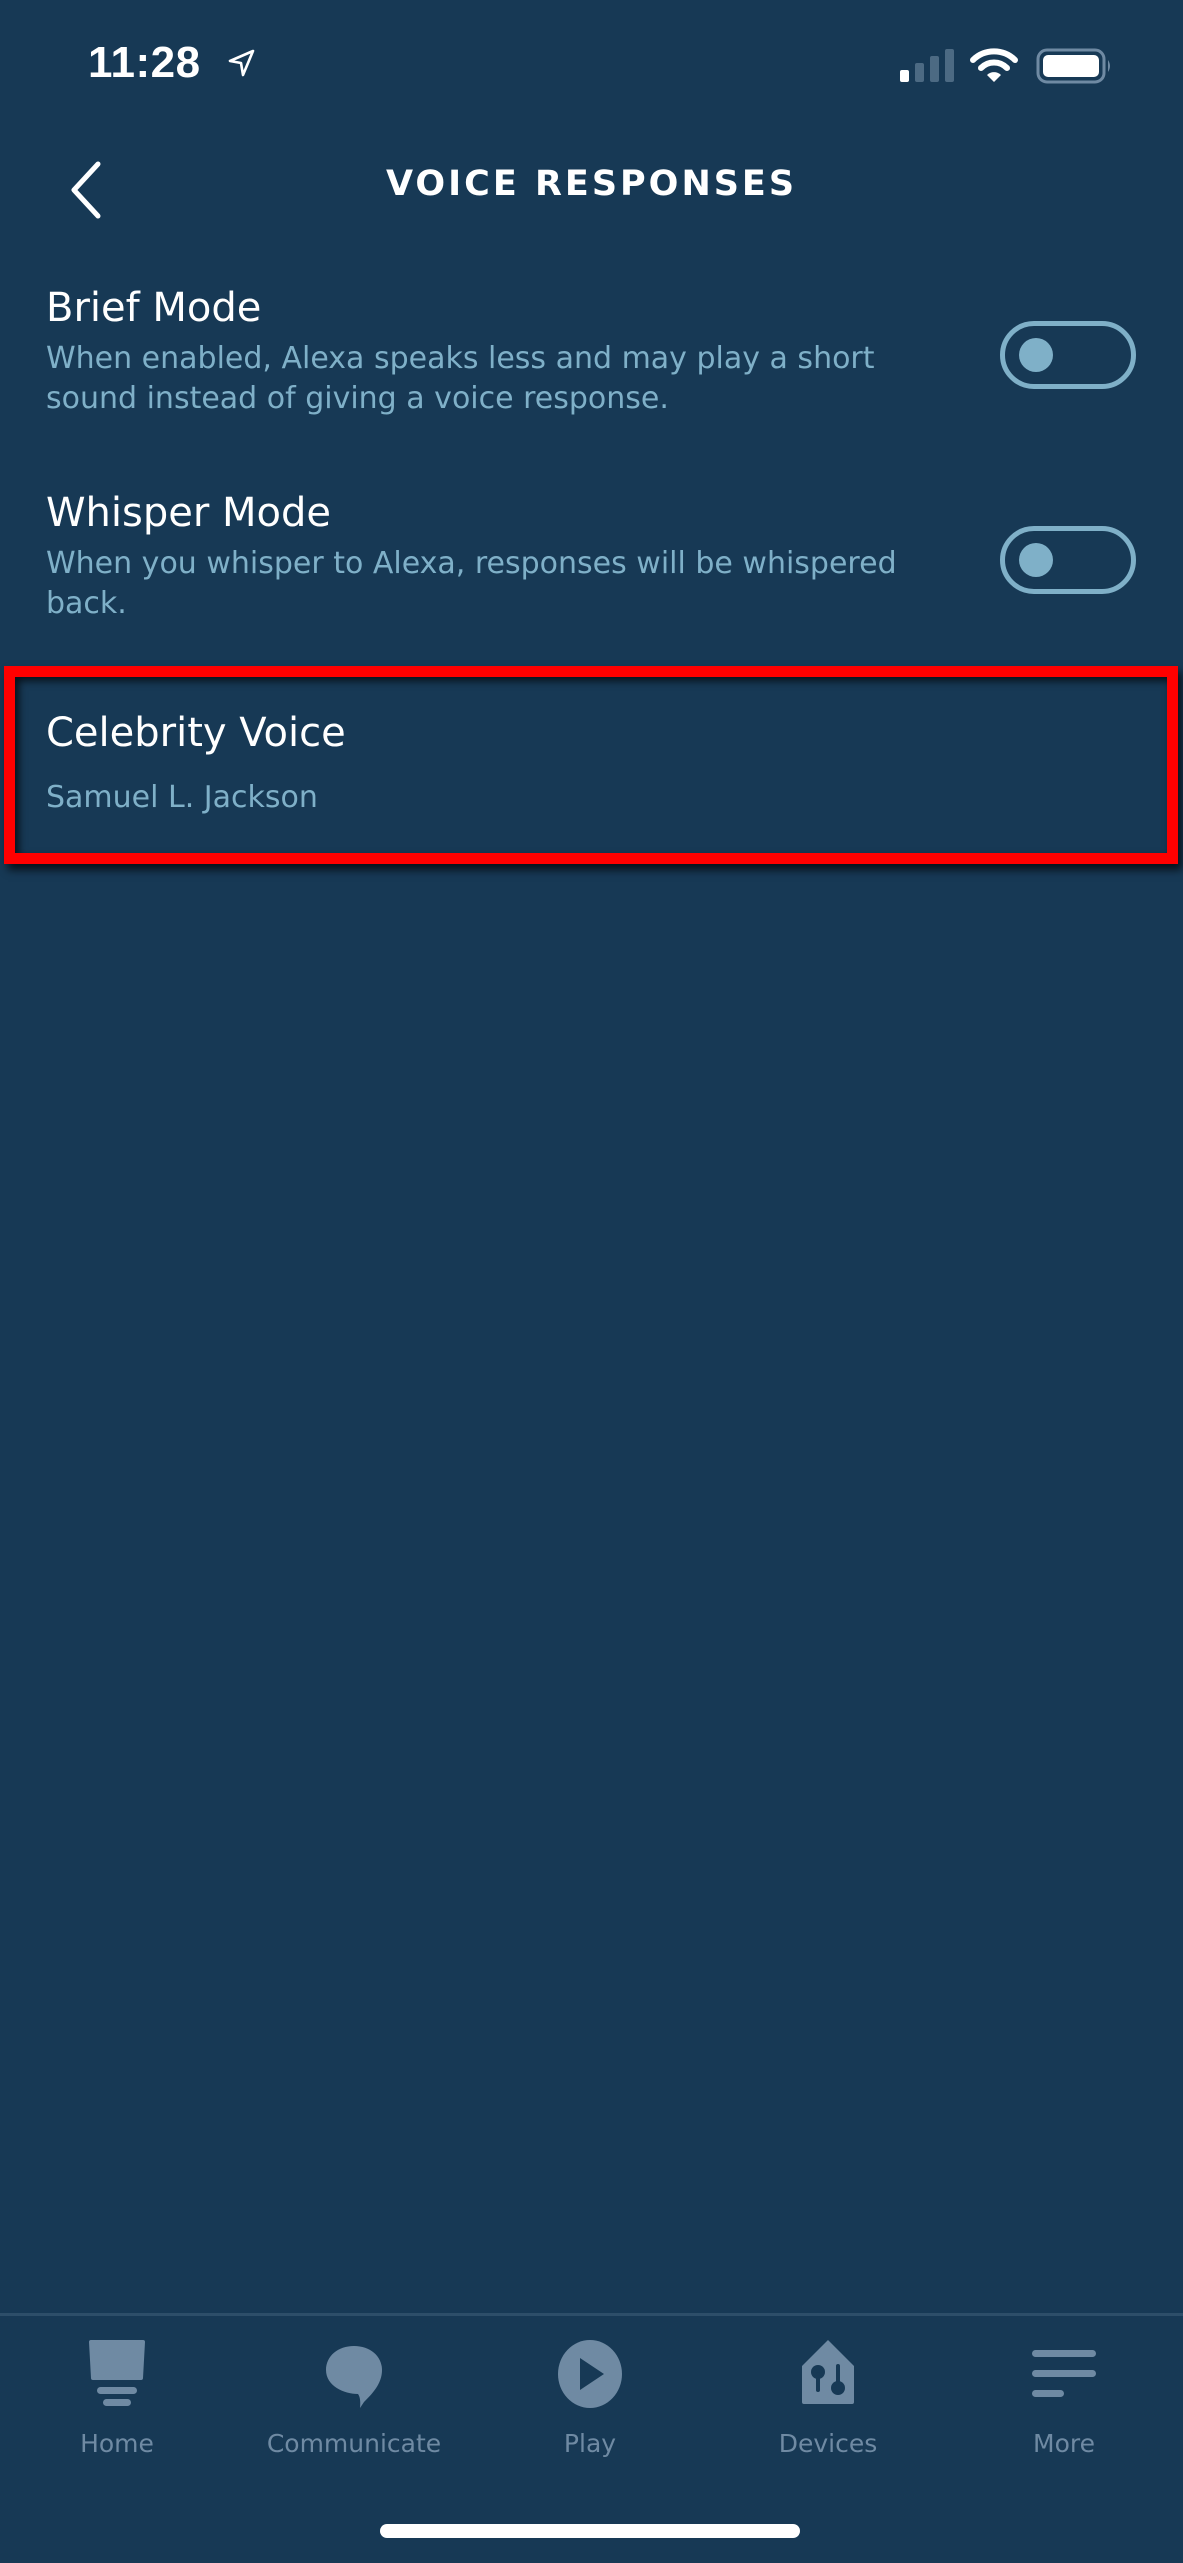 Image resolution: width=1183 pixels, height=2563 pixels. Describe the element at coordinates (591, 765) in the screenshot. I see `setting-row-celebrity-voice: Celebrity Voice Samuel L. Jackson` at that location.